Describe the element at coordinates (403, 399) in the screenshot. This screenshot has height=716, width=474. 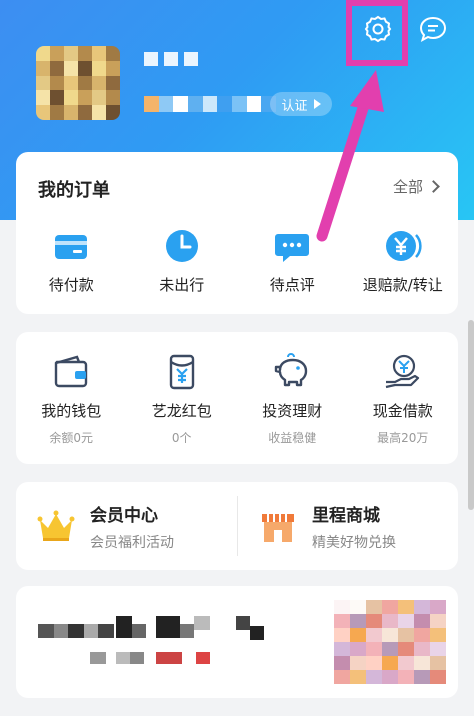
I see `wallet-item-cash-loan: 现金借款 最高20万` at that location.